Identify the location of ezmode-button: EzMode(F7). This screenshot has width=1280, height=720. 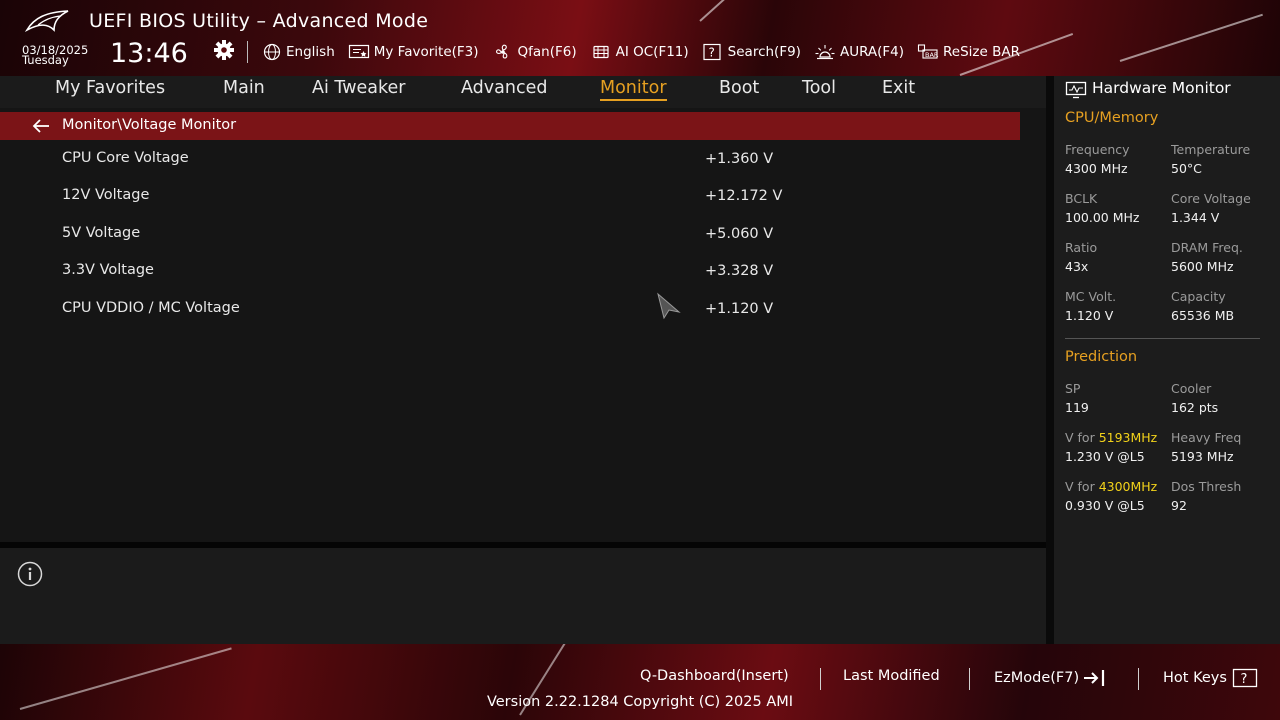
(1051, 678).